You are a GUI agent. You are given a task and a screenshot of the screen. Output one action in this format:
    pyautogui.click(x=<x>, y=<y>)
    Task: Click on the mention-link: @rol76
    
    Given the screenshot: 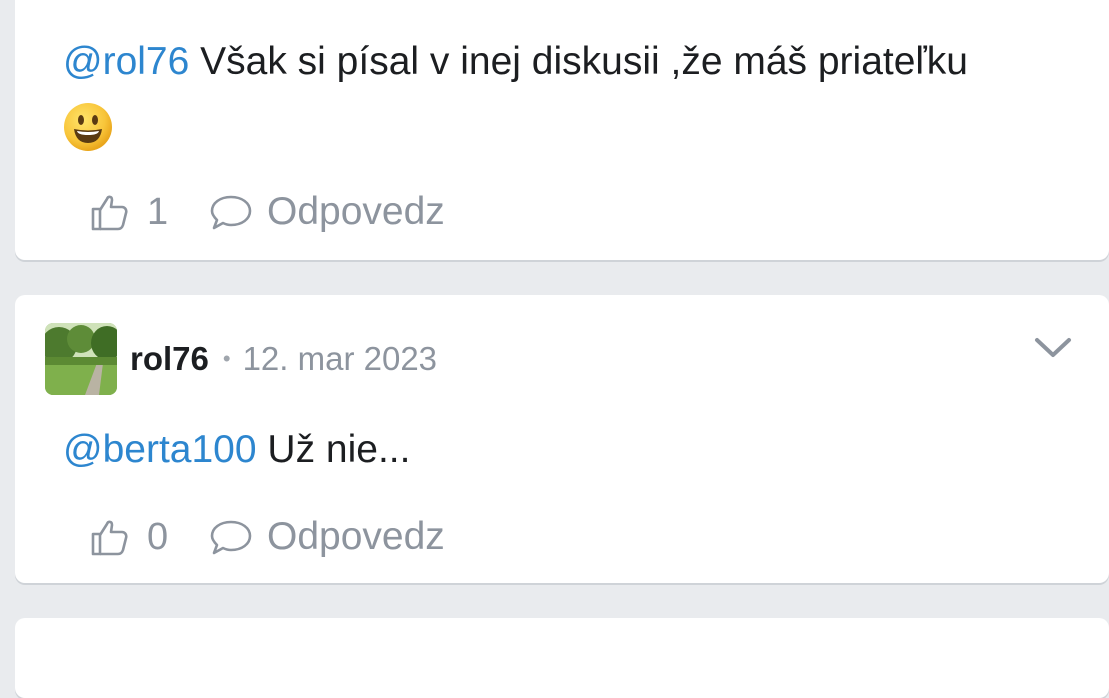 What is the action you would take?
    pyautogui.click(x=126, y=61)
    